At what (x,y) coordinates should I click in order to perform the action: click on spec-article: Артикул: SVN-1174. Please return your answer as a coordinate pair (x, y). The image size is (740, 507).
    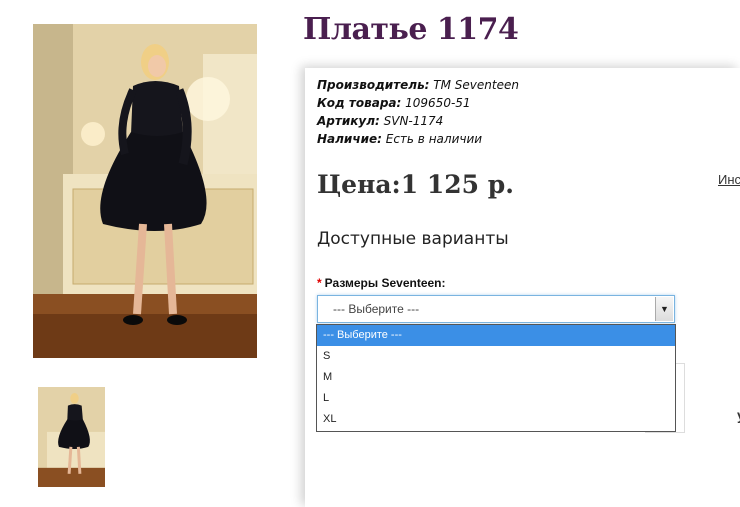
    Looking at the image, I should click on (418, 121).